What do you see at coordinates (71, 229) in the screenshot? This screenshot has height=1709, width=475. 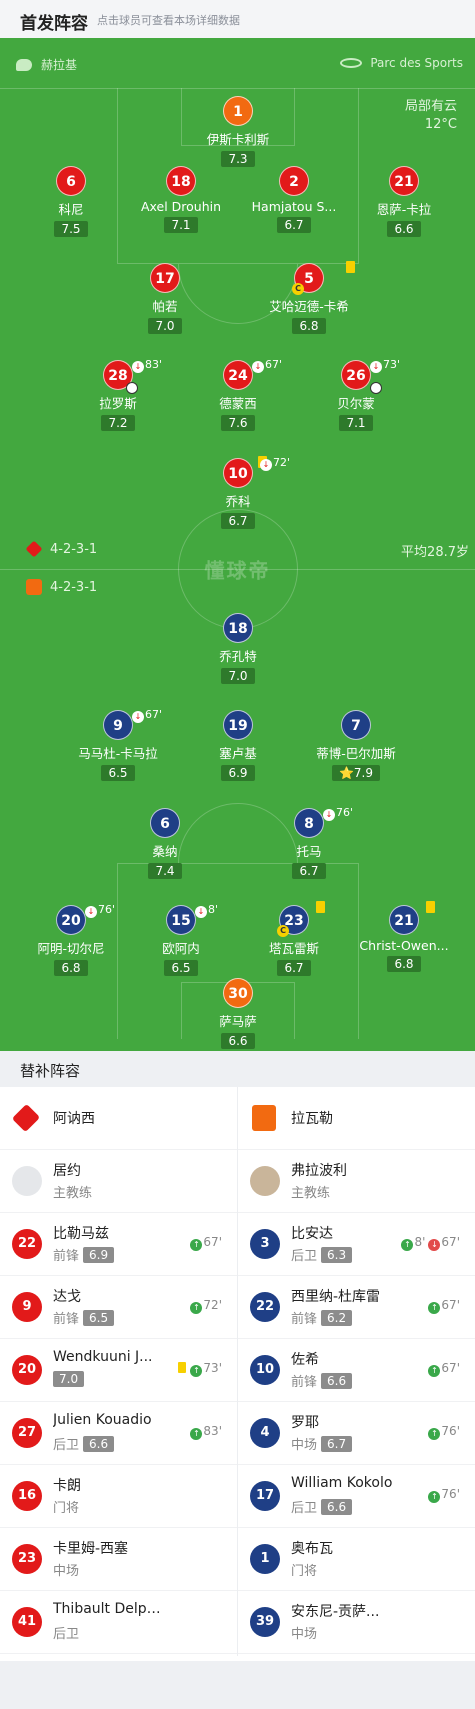 I see `player-rating: 7.5` at bounding box center [71, 229].